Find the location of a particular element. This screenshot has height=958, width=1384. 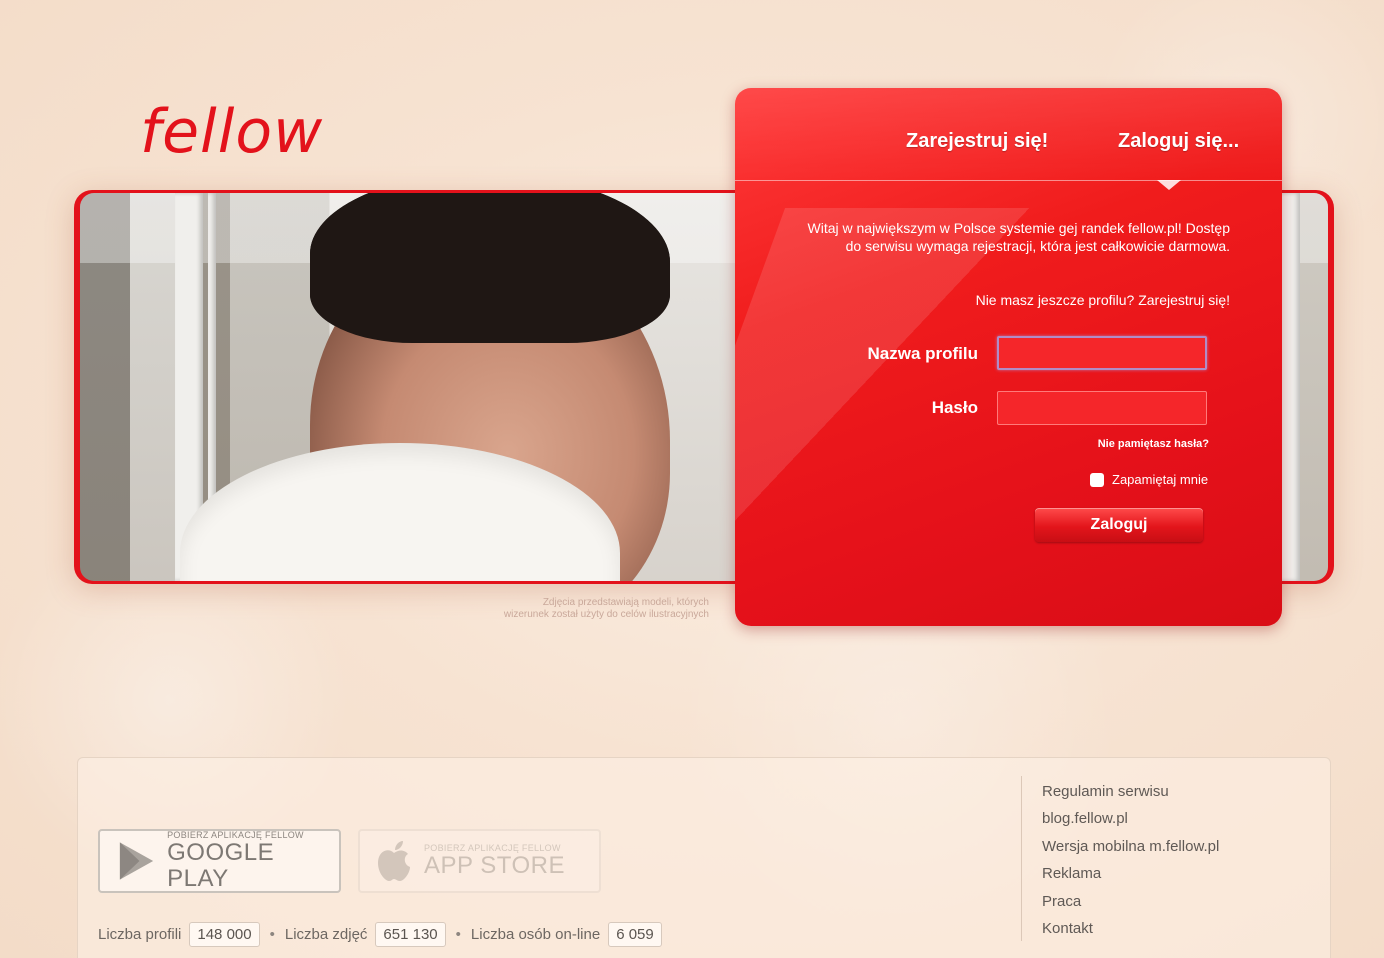

google-play-button: POBIERZ APLIKACJĘ FELLOW GOOGLE PLAY is located at coordinates (219, 861).